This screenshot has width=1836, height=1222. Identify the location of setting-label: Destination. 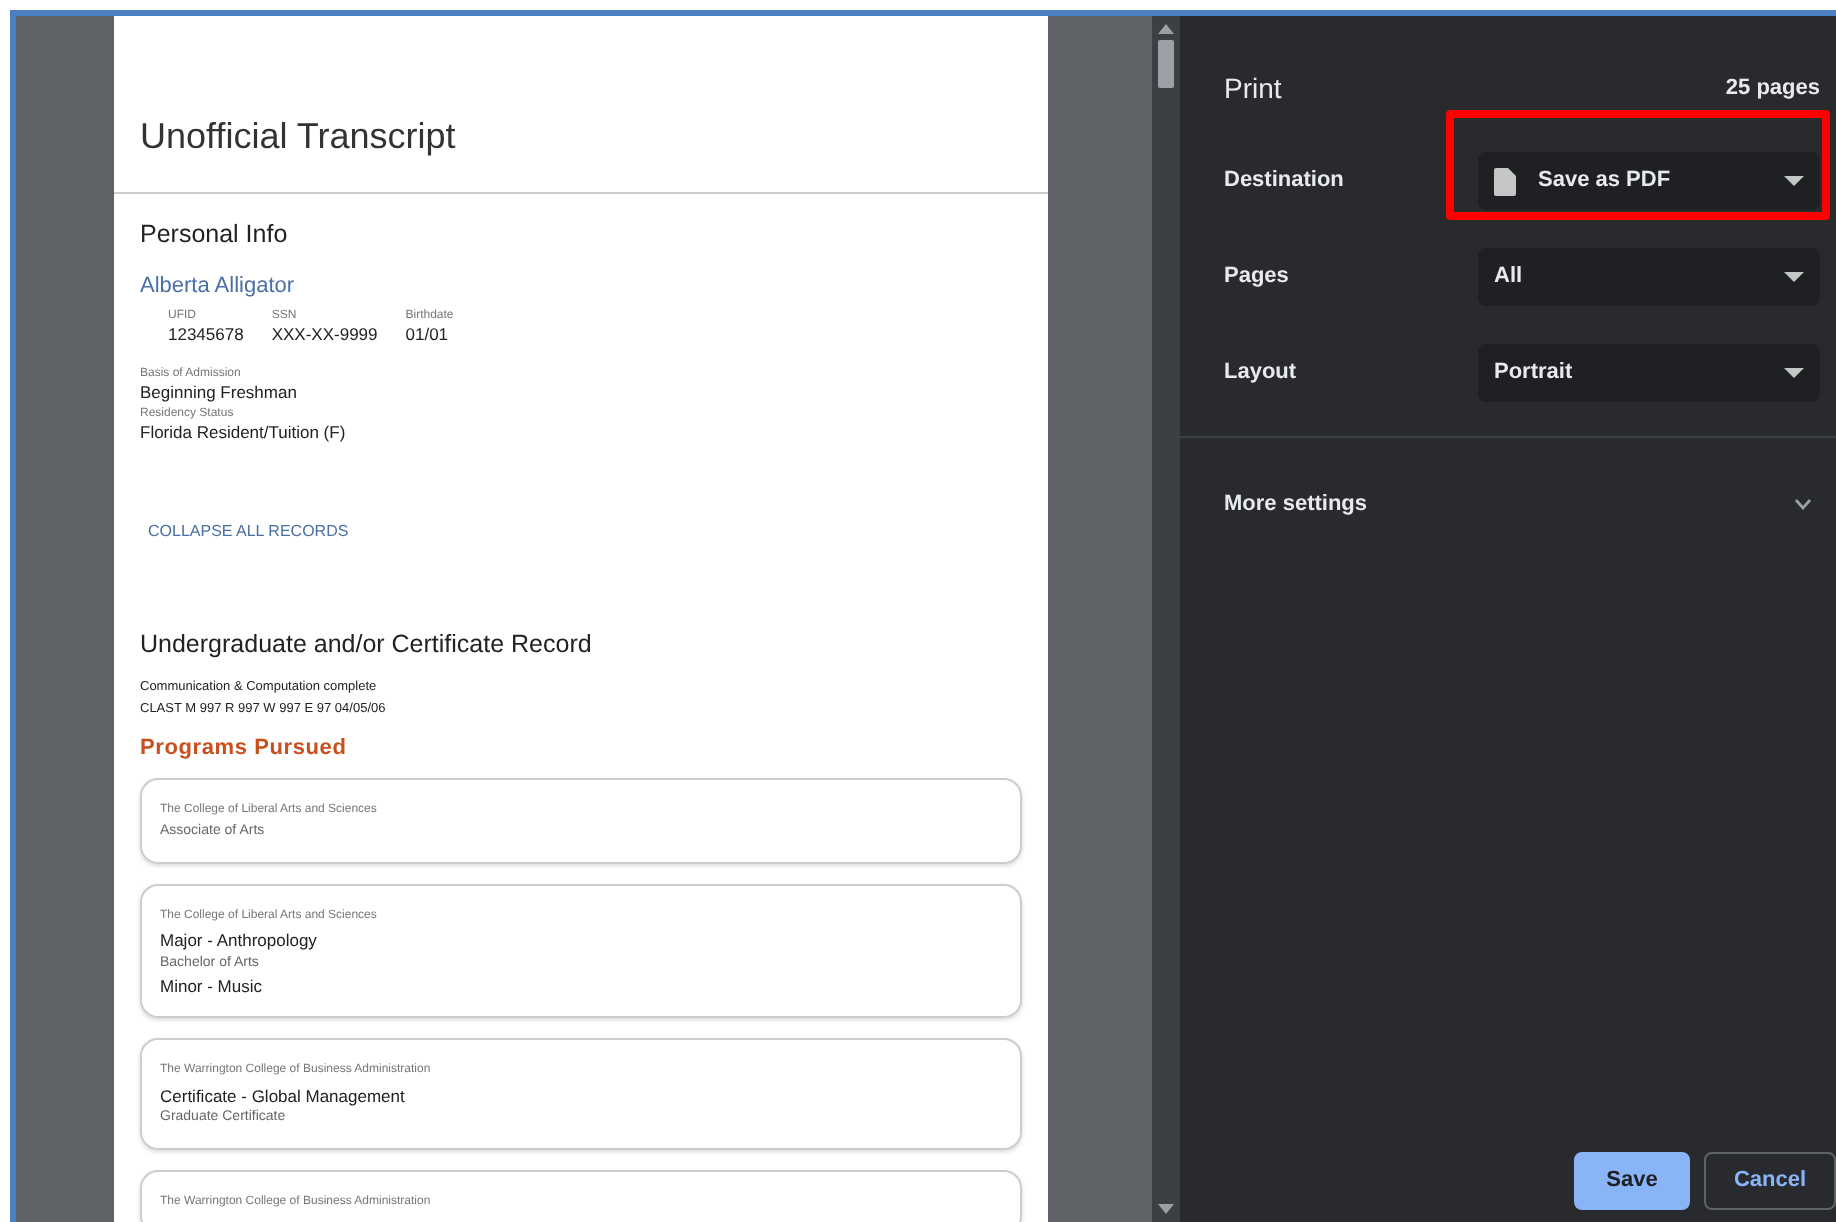
(1285, 181).